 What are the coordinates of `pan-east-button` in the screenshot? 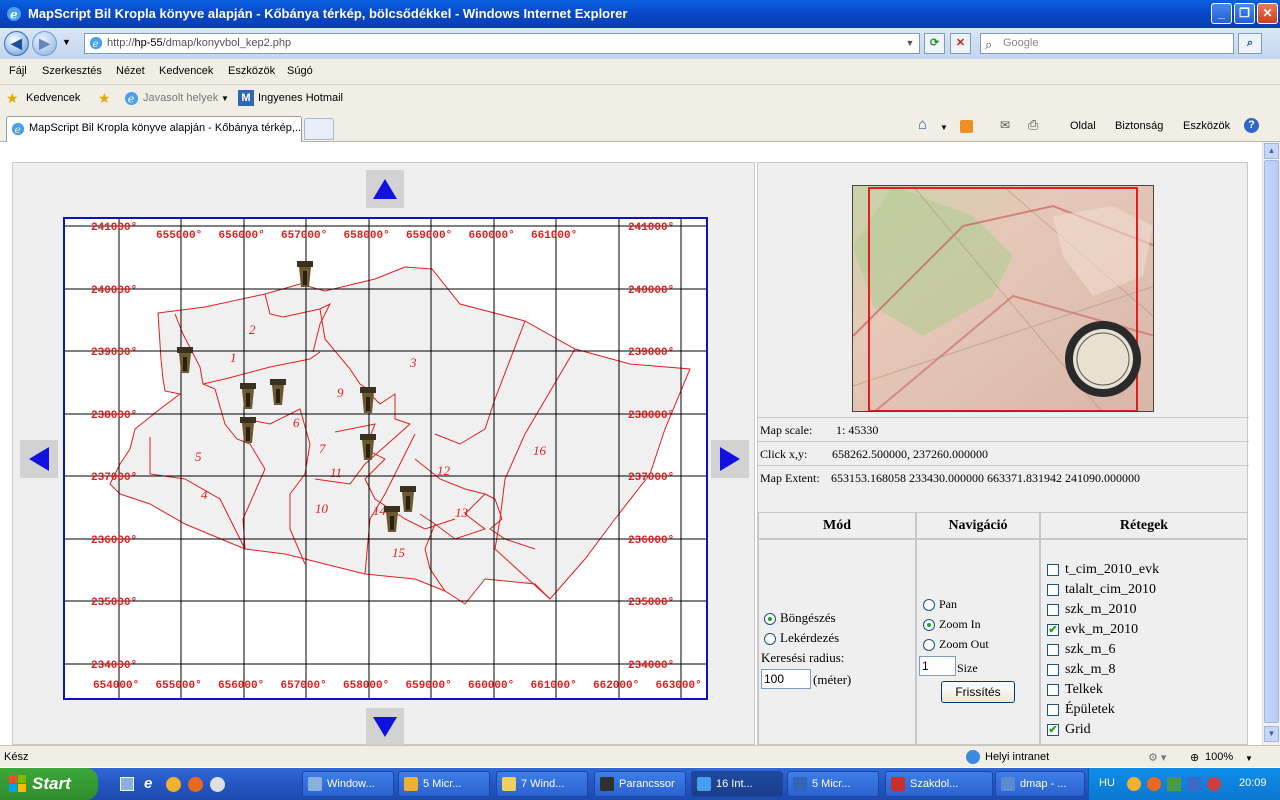 It's located at (730, 459).